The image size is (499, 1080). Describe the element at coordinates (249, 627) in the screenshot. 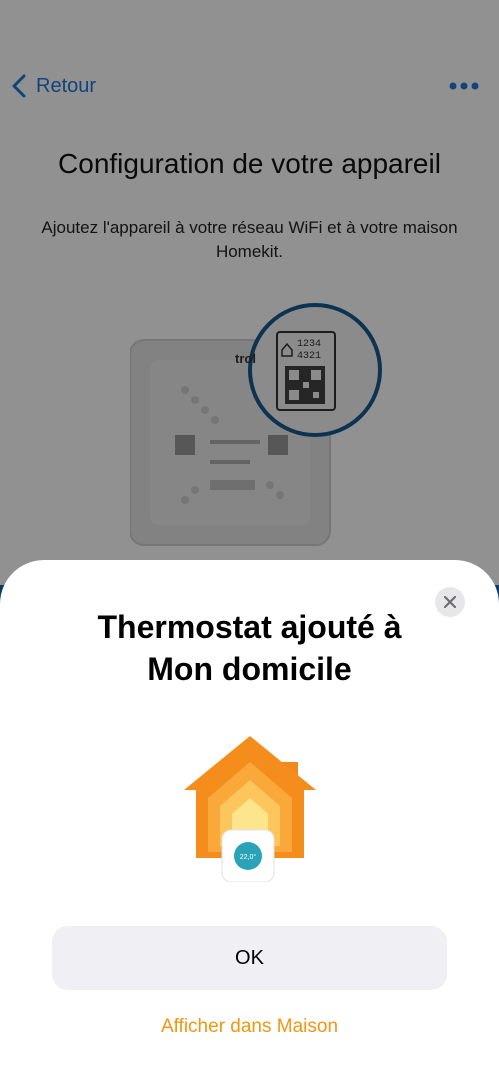

I see `sheet-title-line1: Thermostat ajouté à` at that location.